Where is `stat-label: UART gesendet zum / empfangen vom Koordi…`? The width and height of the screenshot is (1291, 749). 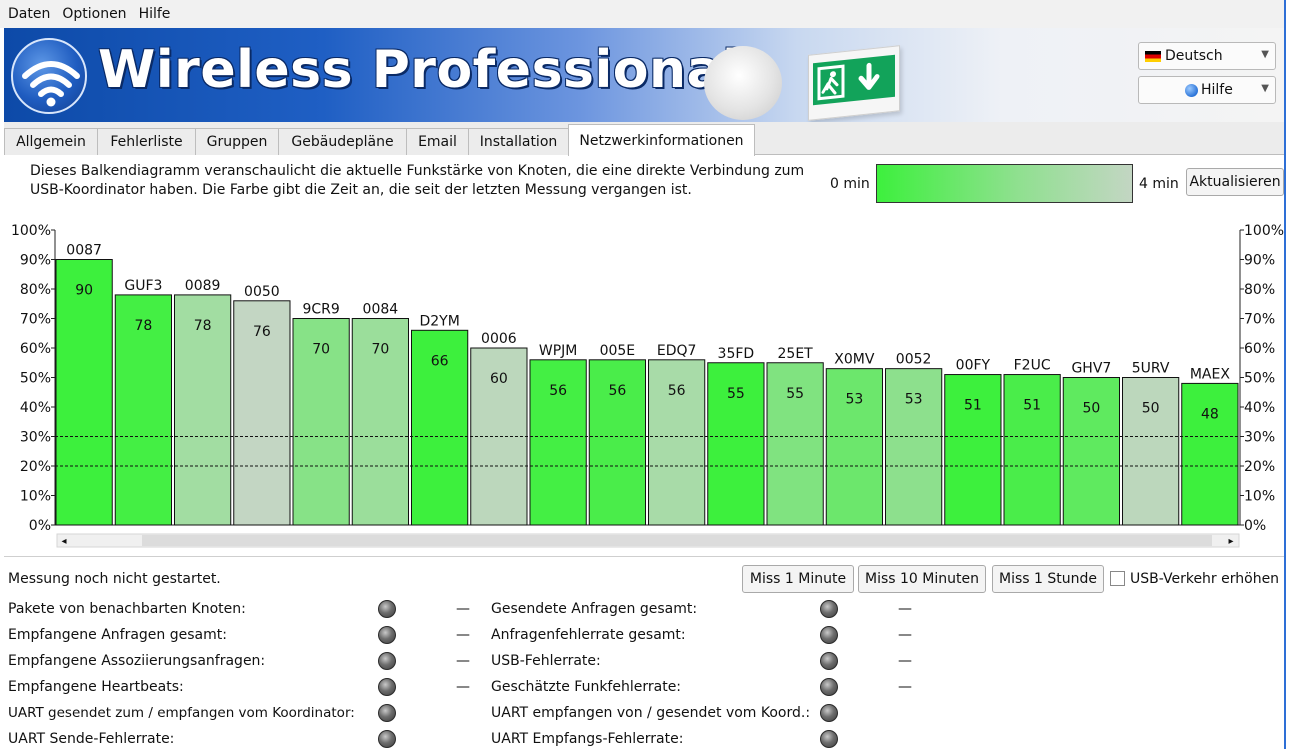
stat-label: UART gesendet zum / empfangen vom Koordi… is located at coordinates (181, 713).